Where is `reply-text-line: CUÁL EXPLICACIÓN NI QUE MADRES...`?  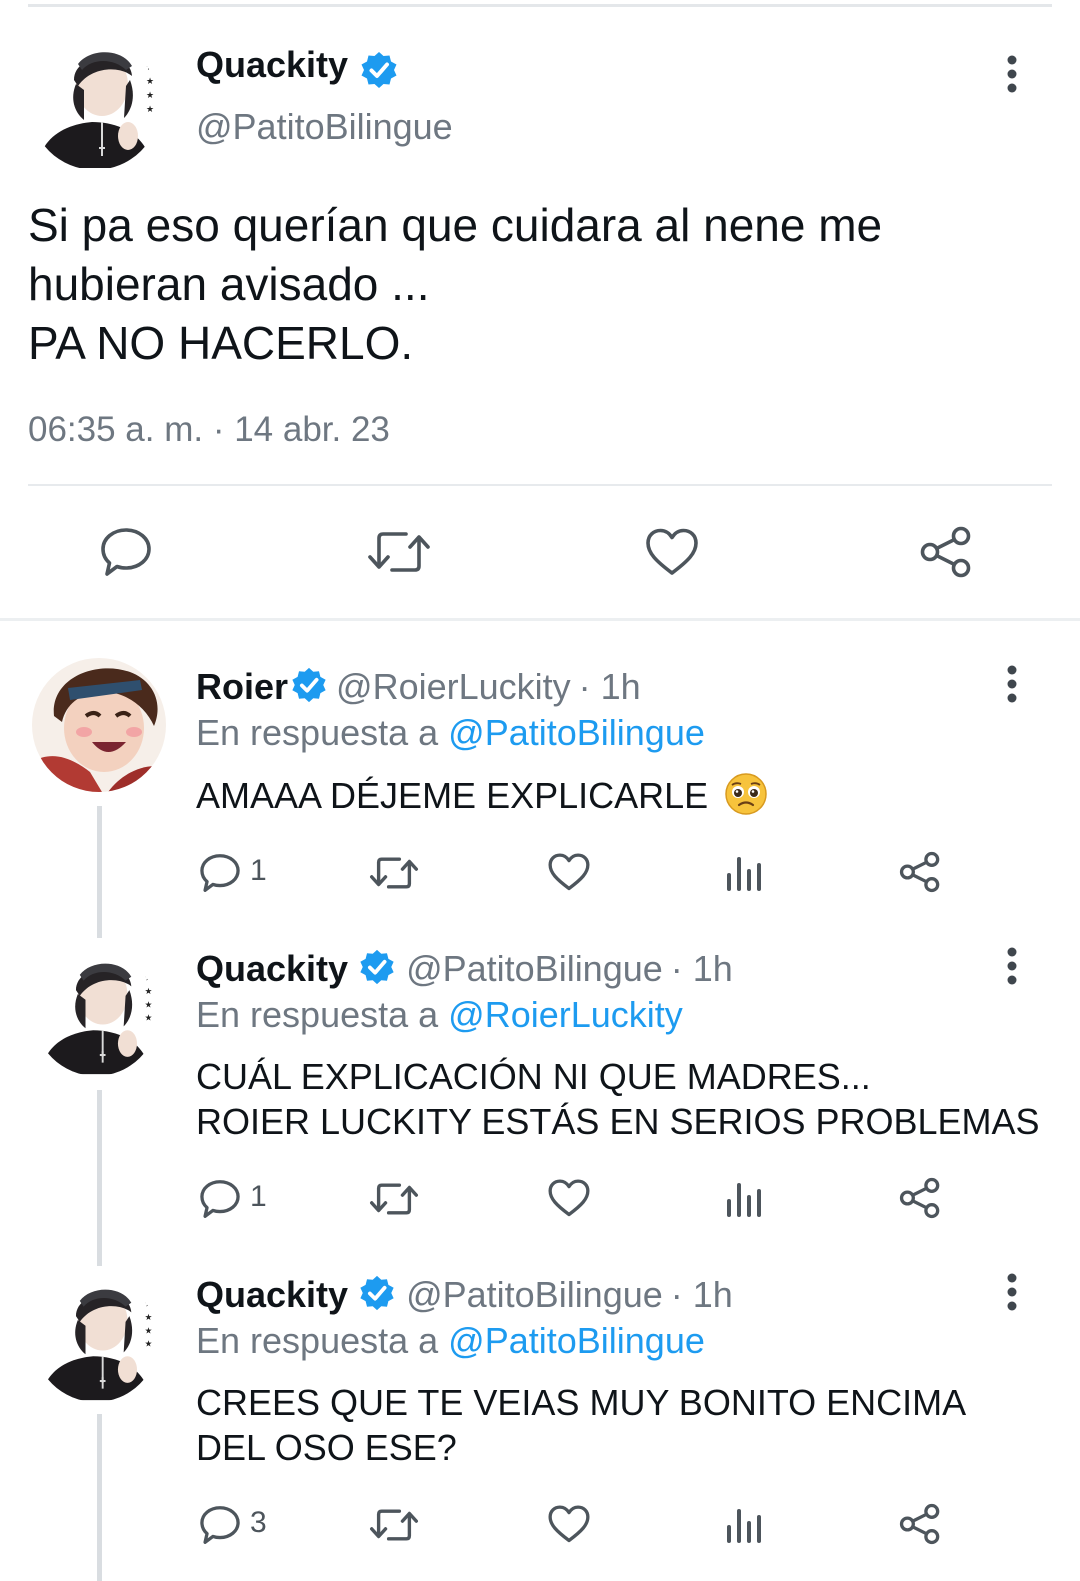 reply-text-line: CUÁL EXPLICACIÓN NI QUE MADRES... is located at coordinates (533, 1076).